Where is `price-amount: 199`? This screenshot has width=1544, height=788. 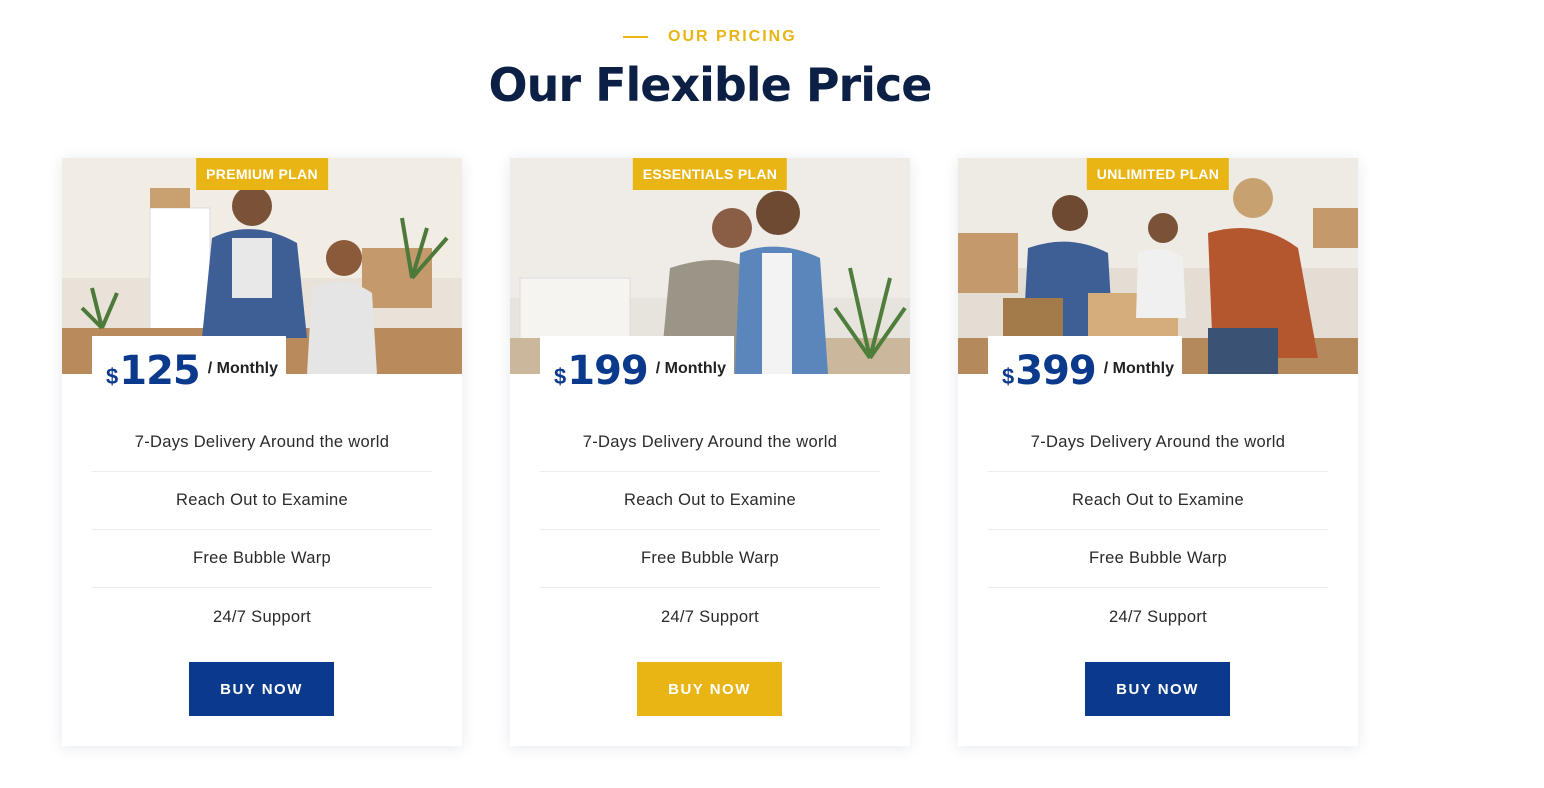 price-amount: 199 is located at coordinates (607, 371).